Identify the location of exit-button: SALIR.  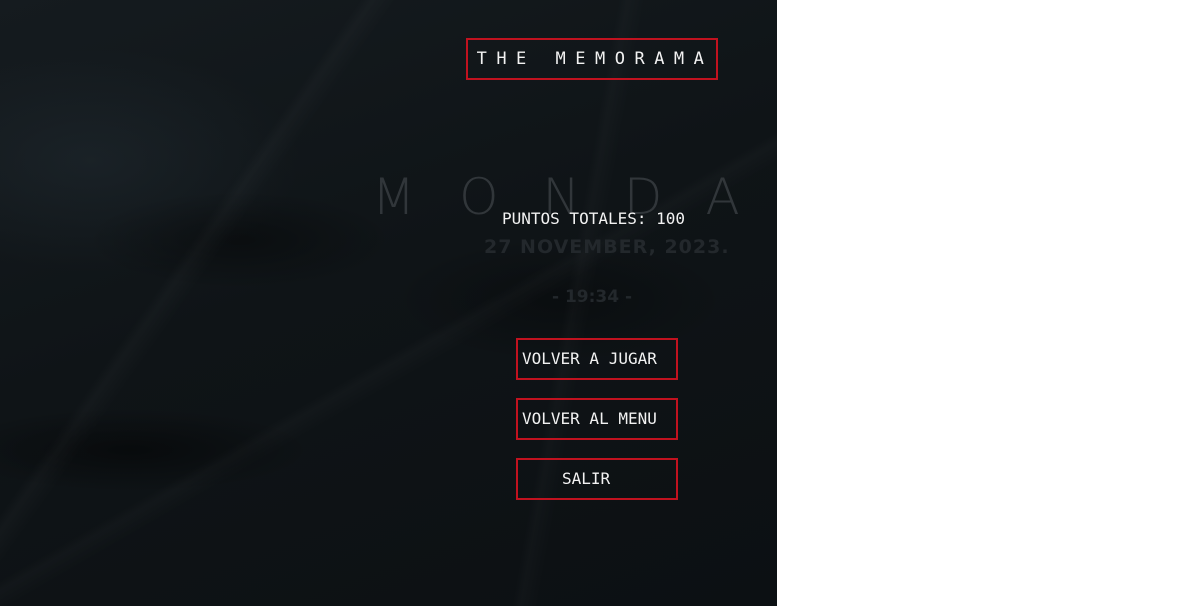
(597, 479).